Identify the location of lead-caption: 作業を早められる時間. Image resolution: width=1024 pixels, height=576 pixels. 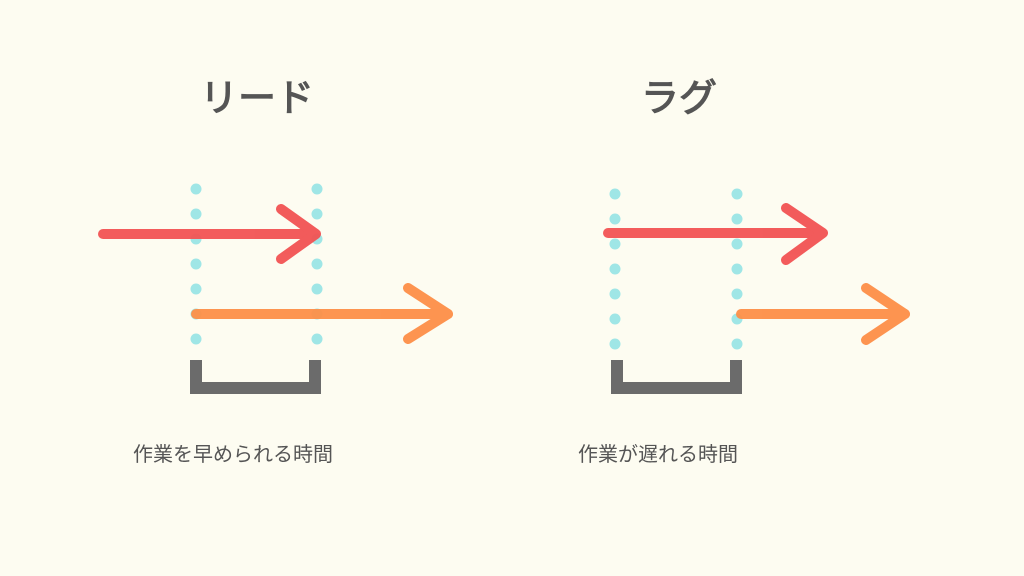
(233, 454).